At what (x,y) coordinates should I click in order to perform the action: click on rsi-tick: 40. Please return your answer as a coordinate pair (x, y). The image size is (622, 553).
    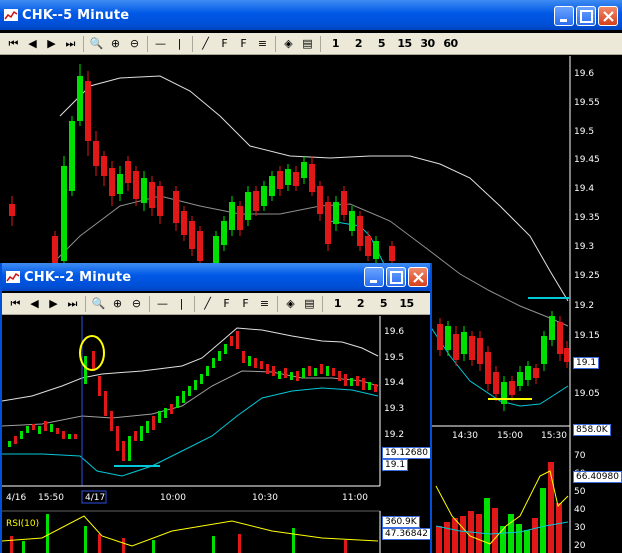
    Looking at the image, I should click on (580, 510).